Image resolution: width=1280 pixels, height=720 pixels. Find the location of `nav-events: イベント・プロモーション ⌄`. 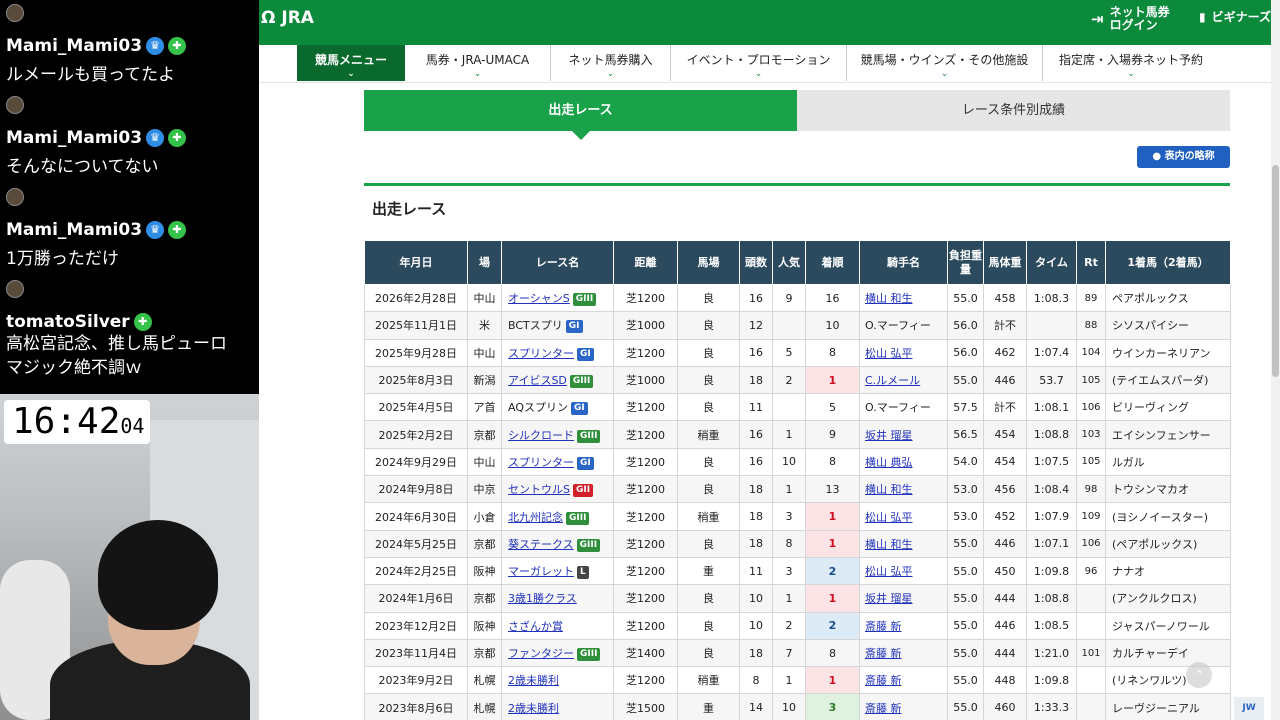

nav-events: イベント・プロモーション ⌄ is located at coordinates (759, 63).